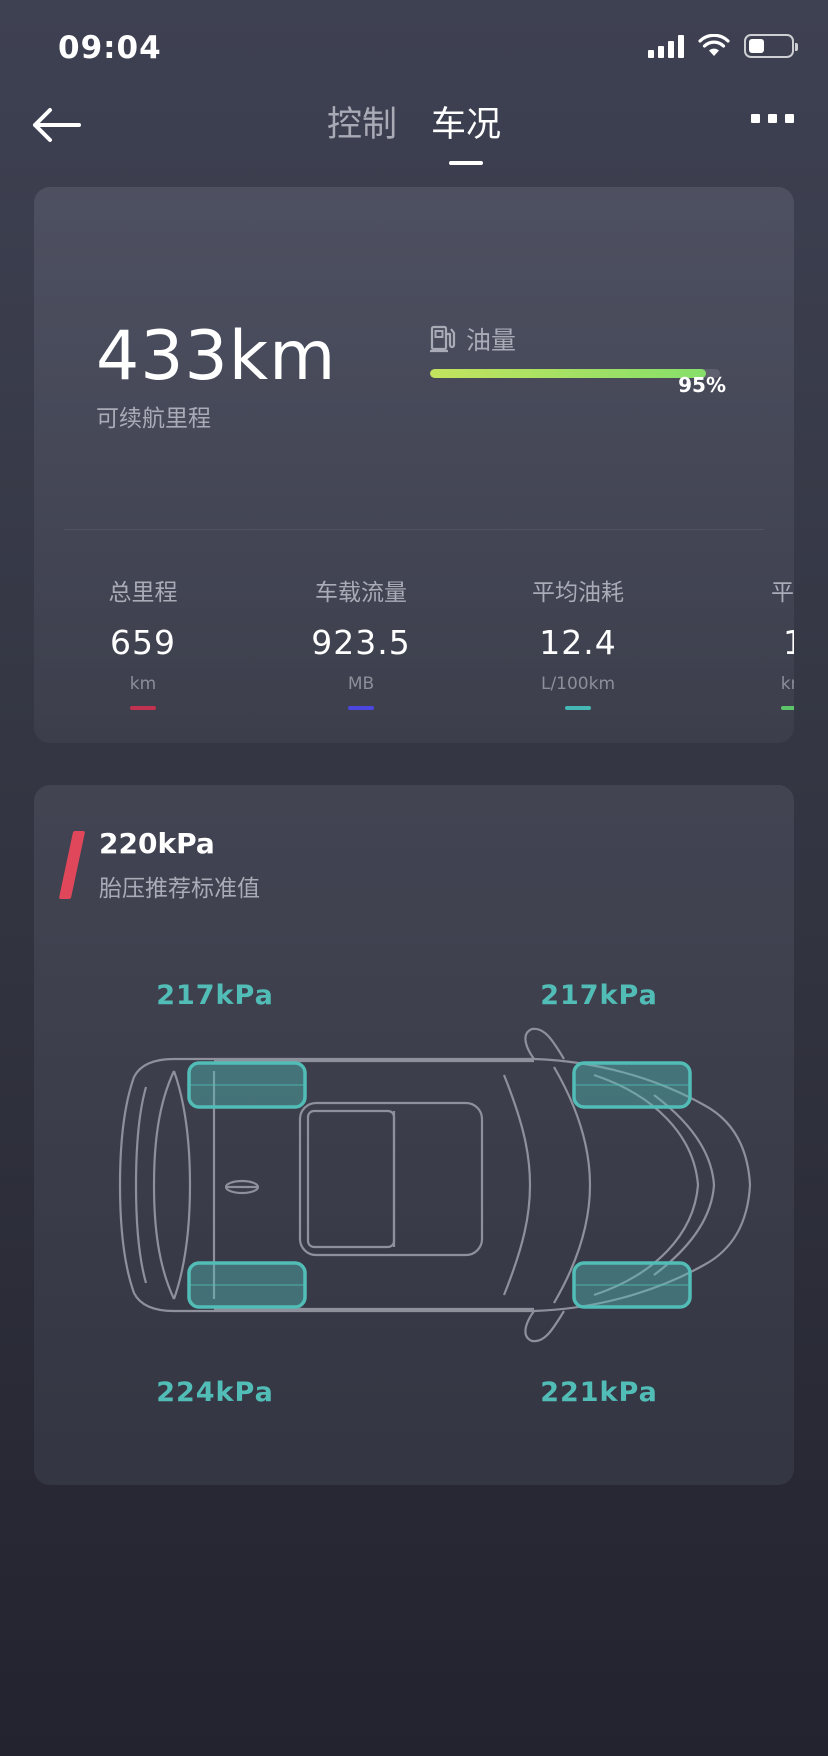  What do you see at coordinates (110, 48) in the screenshot?
I see `status-time: 09:04` at bounding box center [110, 48].